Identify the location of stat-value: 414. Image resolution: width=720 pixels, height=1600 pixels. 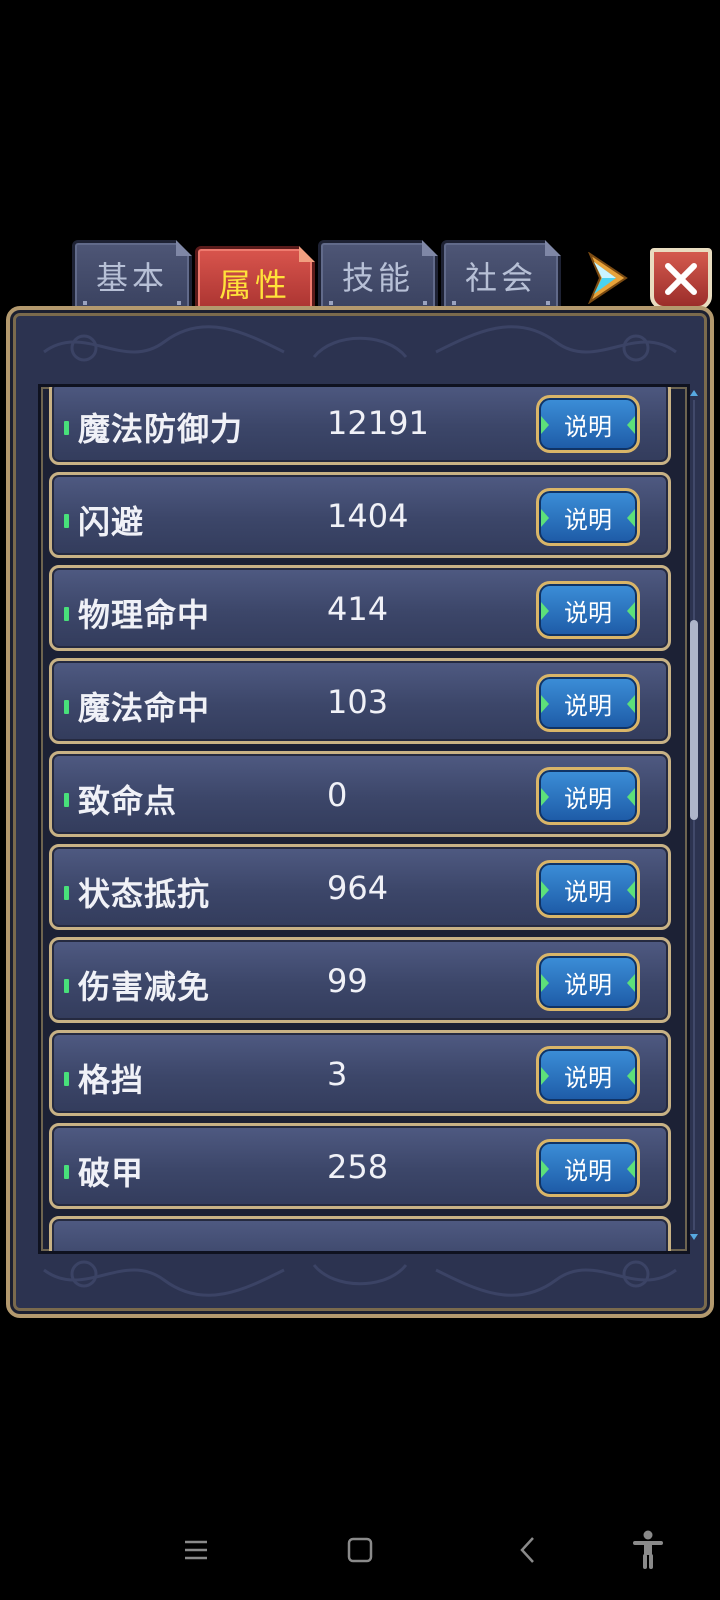
(358, 609).